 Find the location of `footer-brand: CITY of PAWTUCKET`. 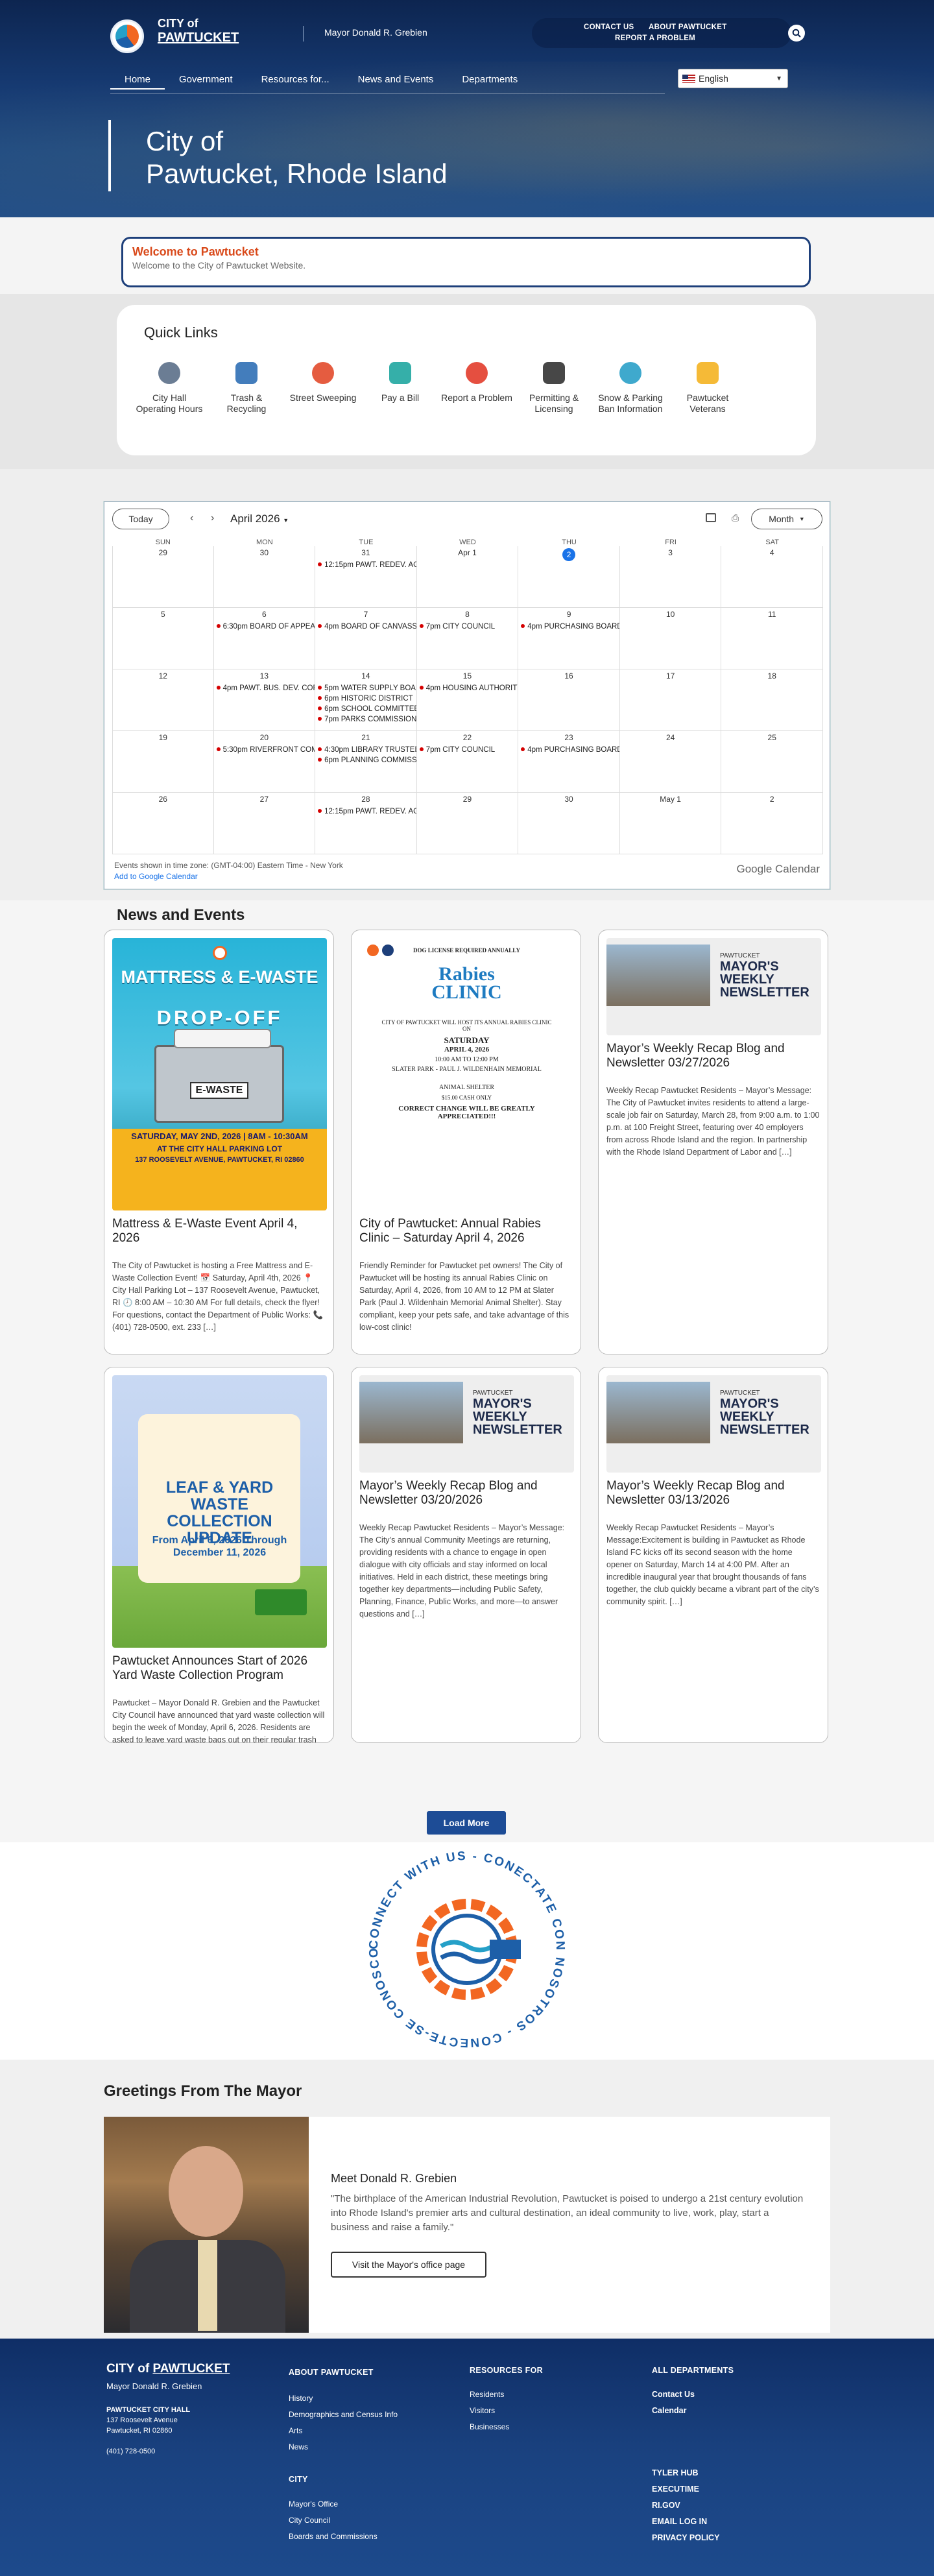

footer-brand: CITY of PAWTUCKET is located at coordinates (168, 2369).